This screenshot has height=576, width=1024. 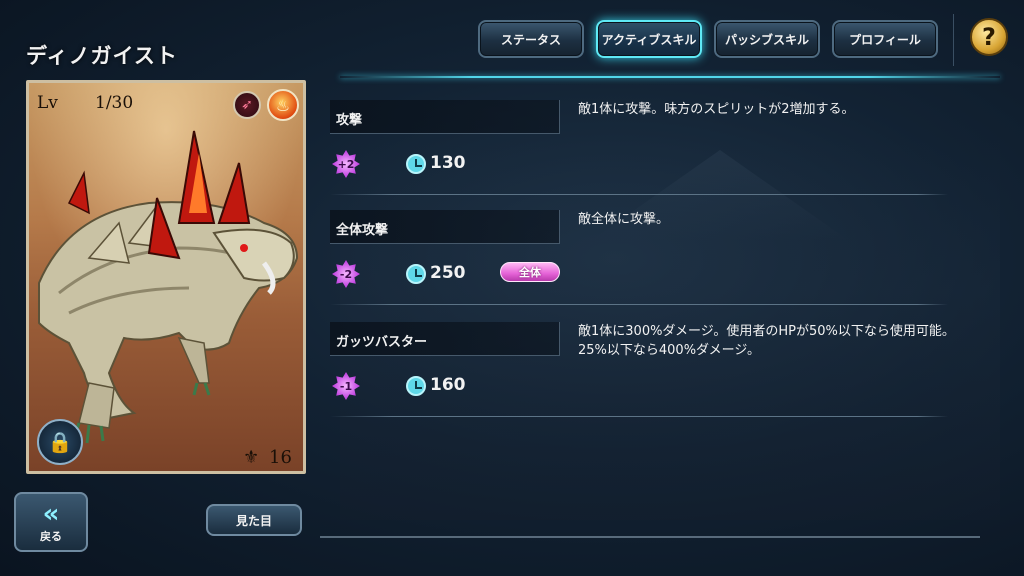 What do you see at coordinates (168, 287) in the screenshot?
I see `dinosaur-illustration` at bounding box center [168, 287].